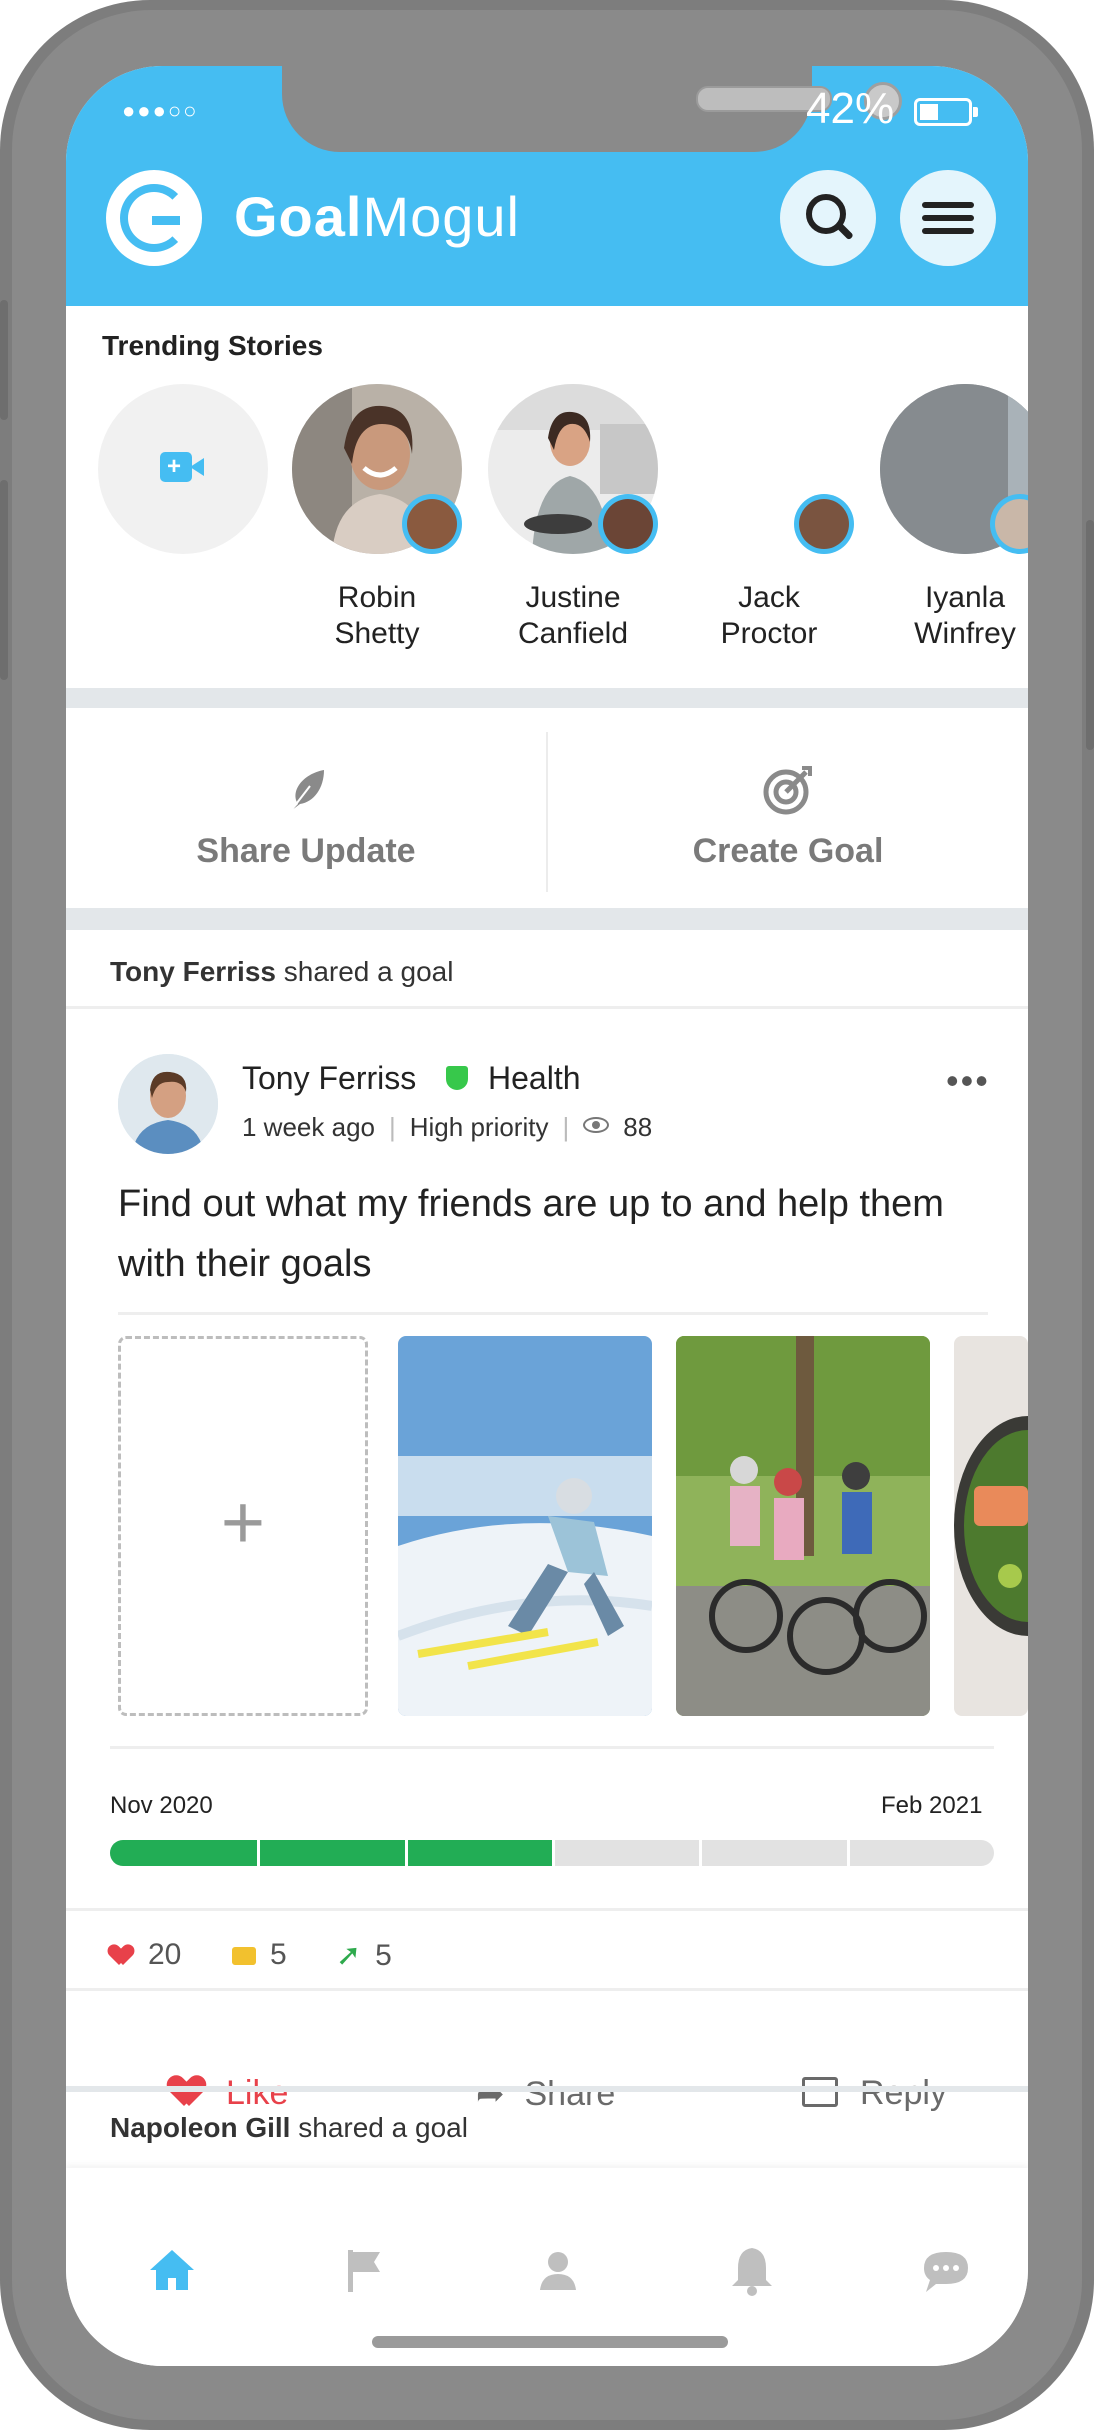 The image size is (1094, 2430). I want to click on goal-end-date: Feb 2021, so click(932, 1805).